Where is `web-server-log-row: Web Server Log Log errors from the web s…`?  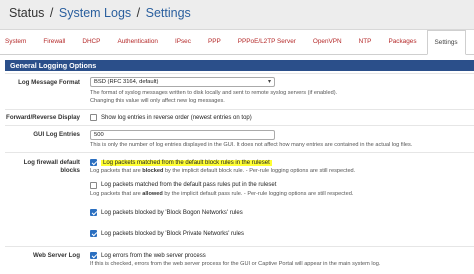 web-server-log-row: Web Server Log Log errors from the web s… is located at coordinates (239, 260).